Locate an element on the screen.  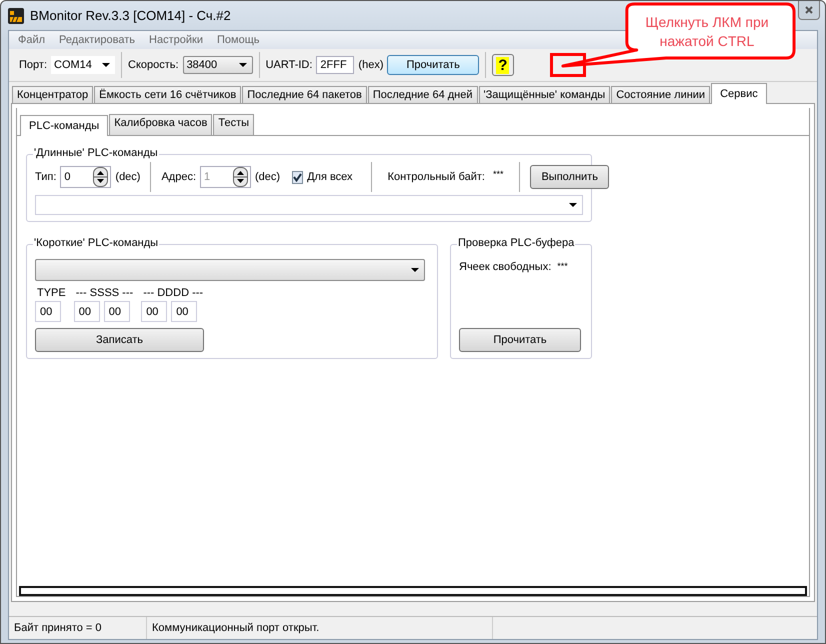
callout-text: Щелкнуть ЛКМ при нажатой CTRL is located at coordinates (707, 32).